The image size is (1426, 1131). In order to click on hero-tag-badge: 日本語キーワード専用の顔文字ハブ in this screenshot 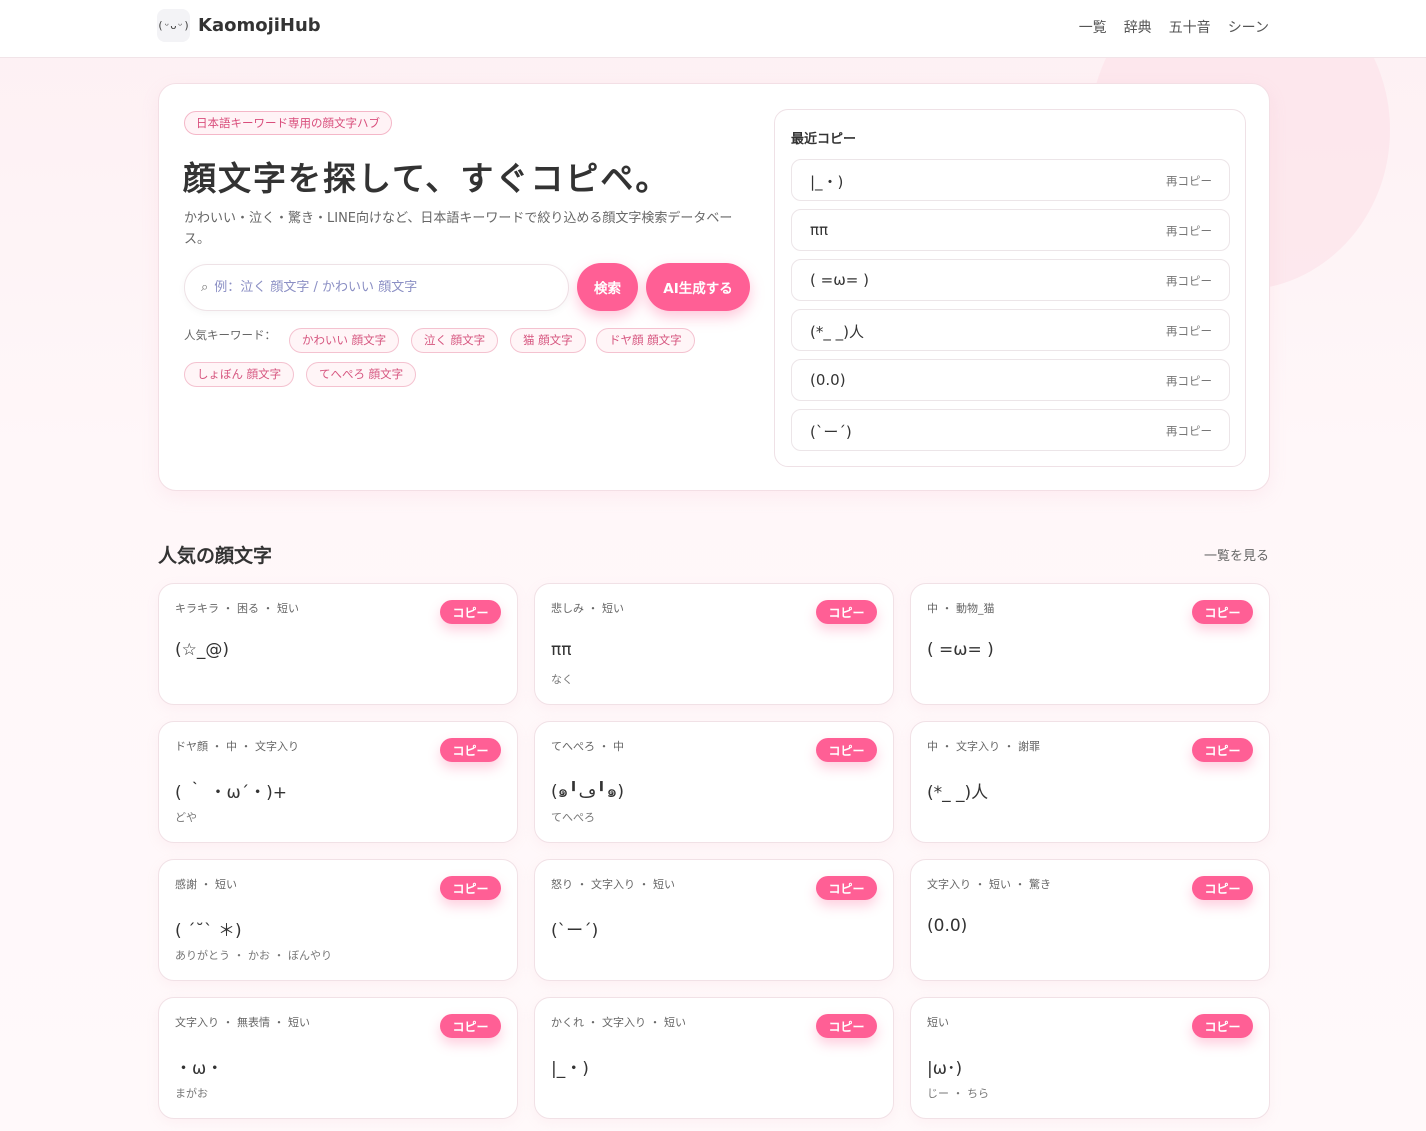, I will do `click(288, 123)`.